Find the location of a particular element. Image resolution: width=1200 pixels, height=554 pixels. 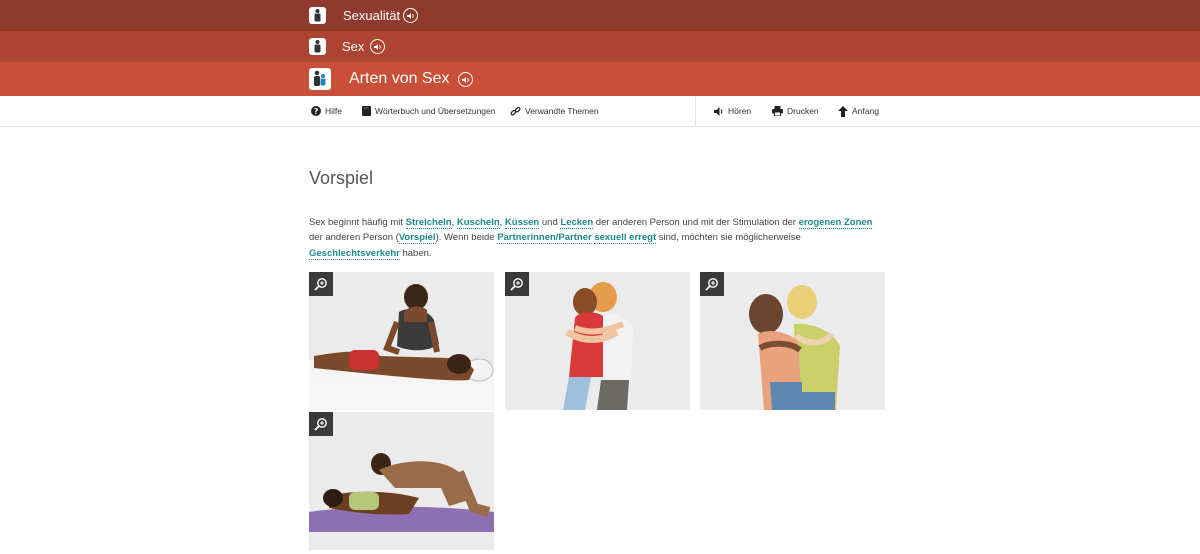

couple-pictogram-icon is located at coordinates (320, 79).